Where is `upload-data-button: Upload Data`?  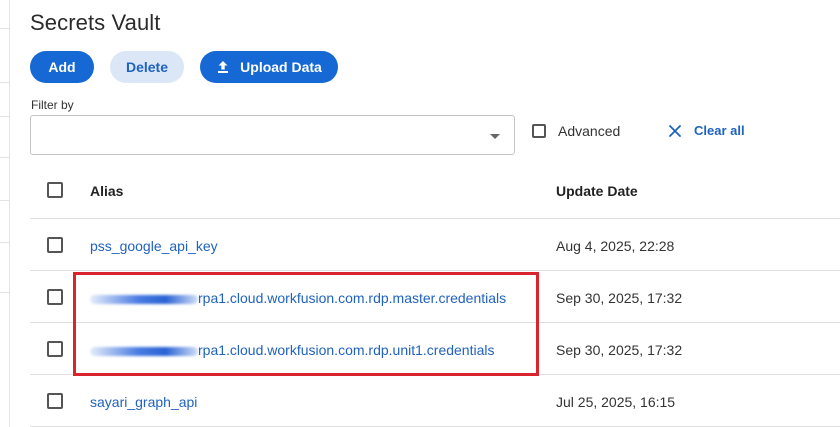
upload-data-button: Upload Data is located at coordinates (269, 67).